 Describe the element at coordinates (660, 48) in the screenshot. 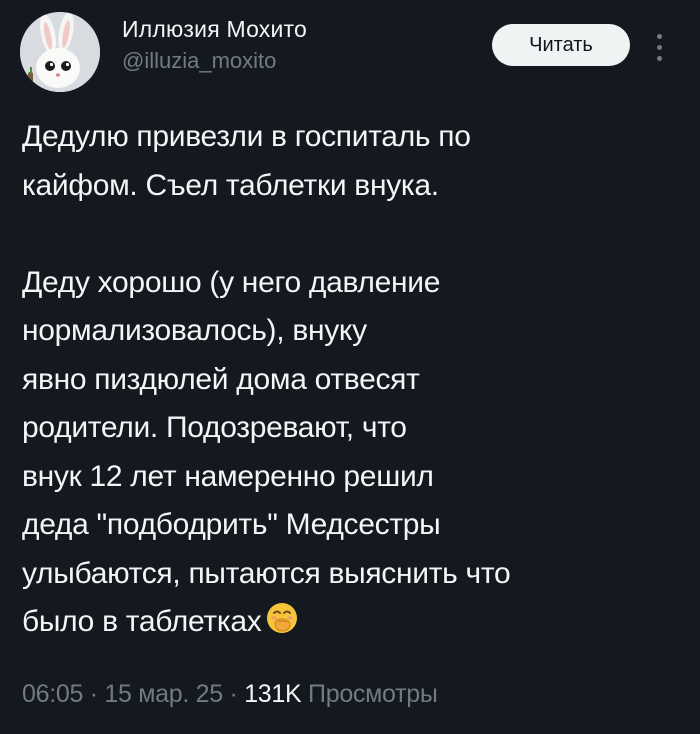

I see `more-options-icon` at that location.